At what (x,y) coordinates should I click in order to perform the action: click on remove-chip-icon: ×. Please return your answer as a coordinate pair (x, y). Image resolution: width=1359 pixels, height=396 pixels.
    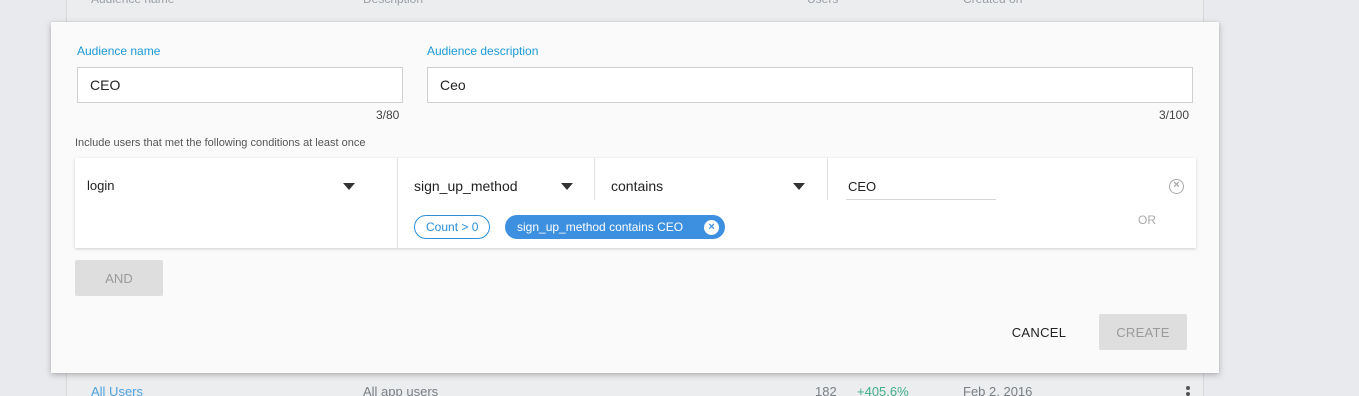
    Looking at the image, I should click on (712, 227).